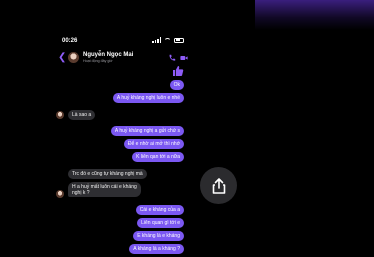 The width and height of the screenshot is (374, 257). Describe the element at coordinates (107, 174) in the screenshot. I see `message-bubble: Trc đó e cũng tự kháng nghị mà` at that location.